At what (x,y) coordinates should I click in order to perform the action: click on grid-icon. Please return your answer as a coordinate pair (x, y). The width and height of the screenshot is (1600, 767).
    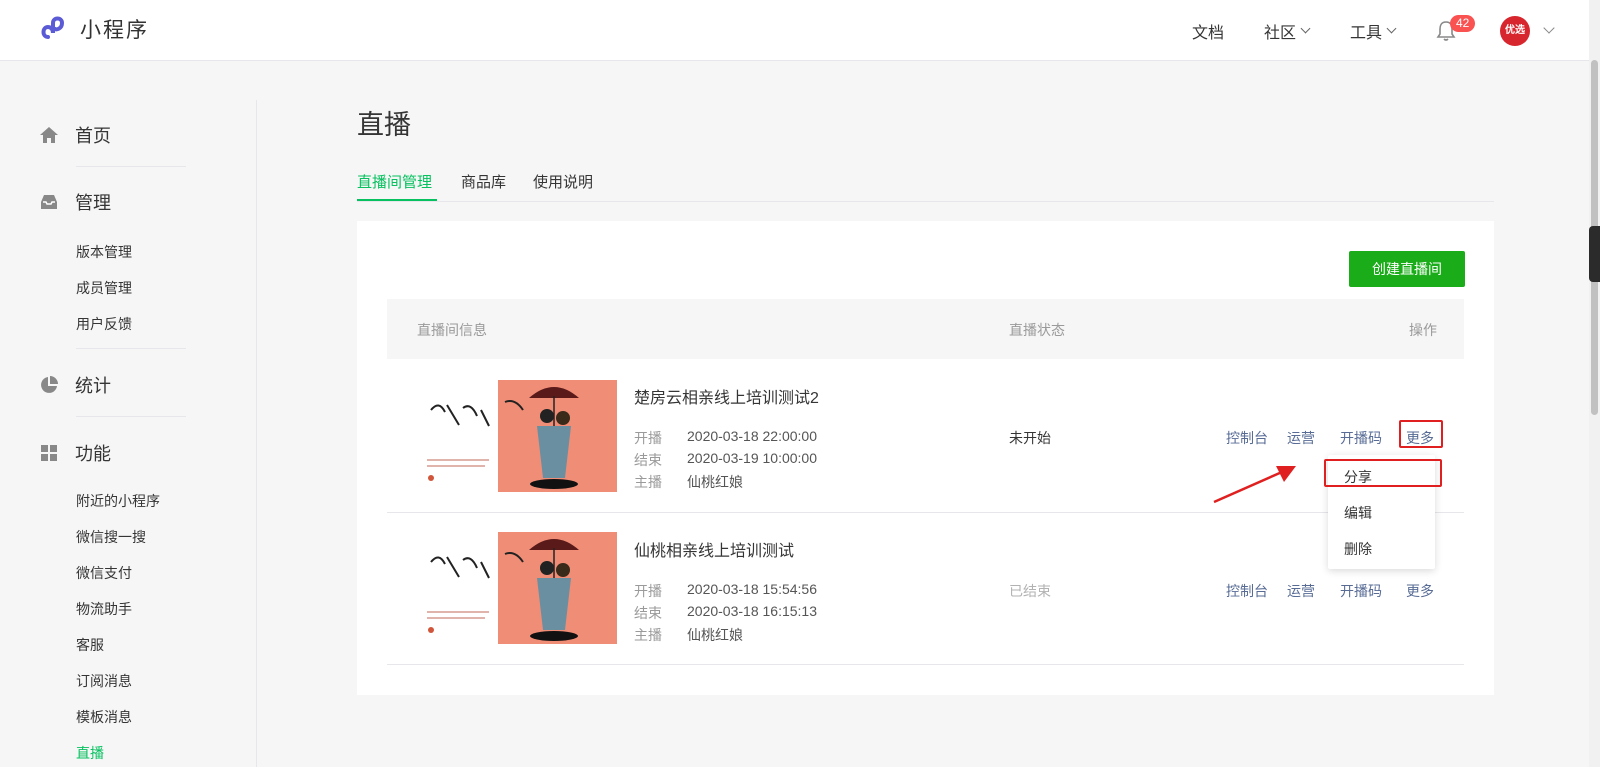
    Looking at the image, I should click on (49, 453).